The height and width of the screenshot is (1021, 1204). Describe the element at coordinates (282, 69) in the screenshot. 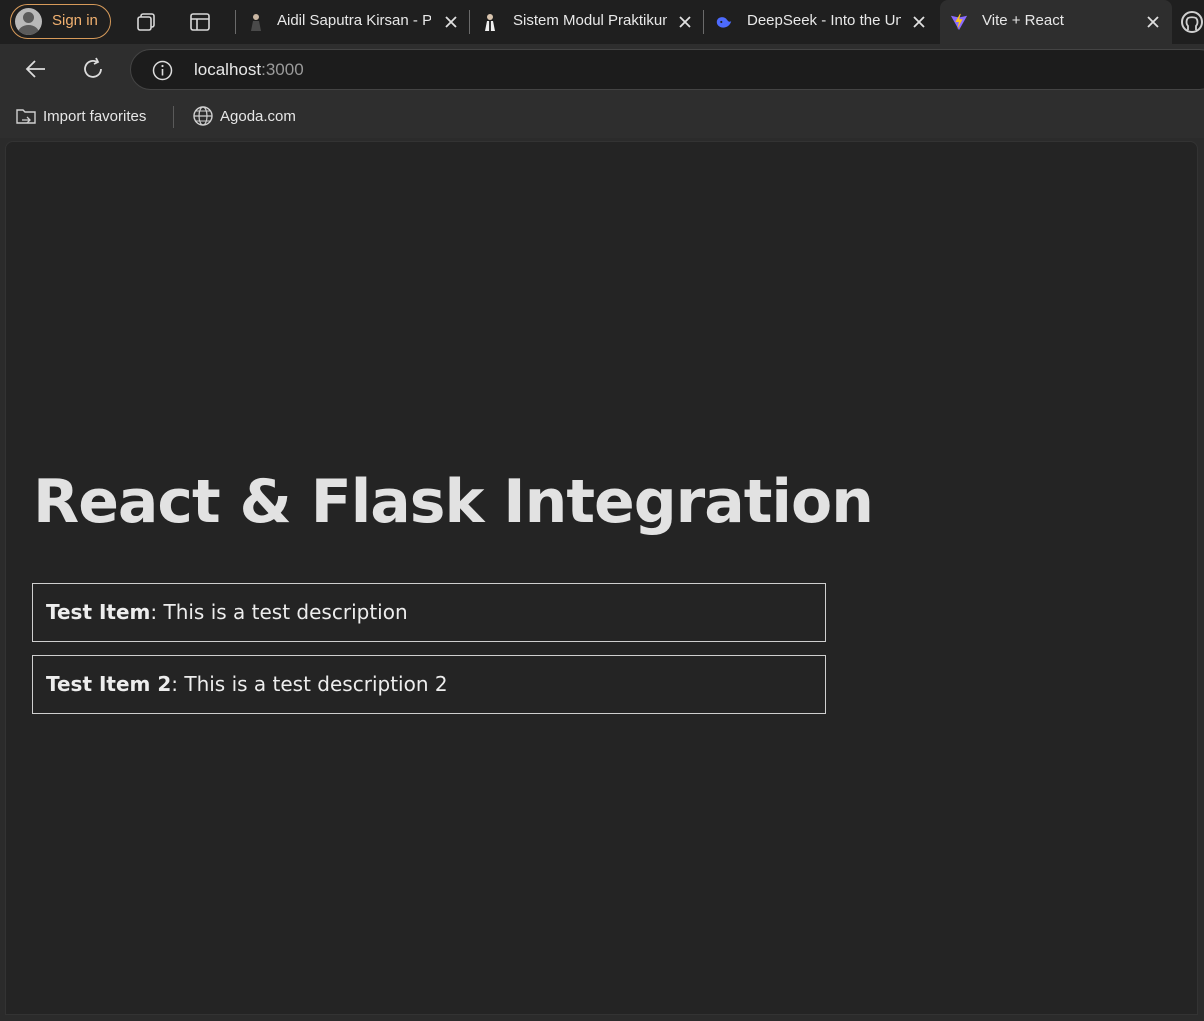

I see `url-port: :3000` at that location.